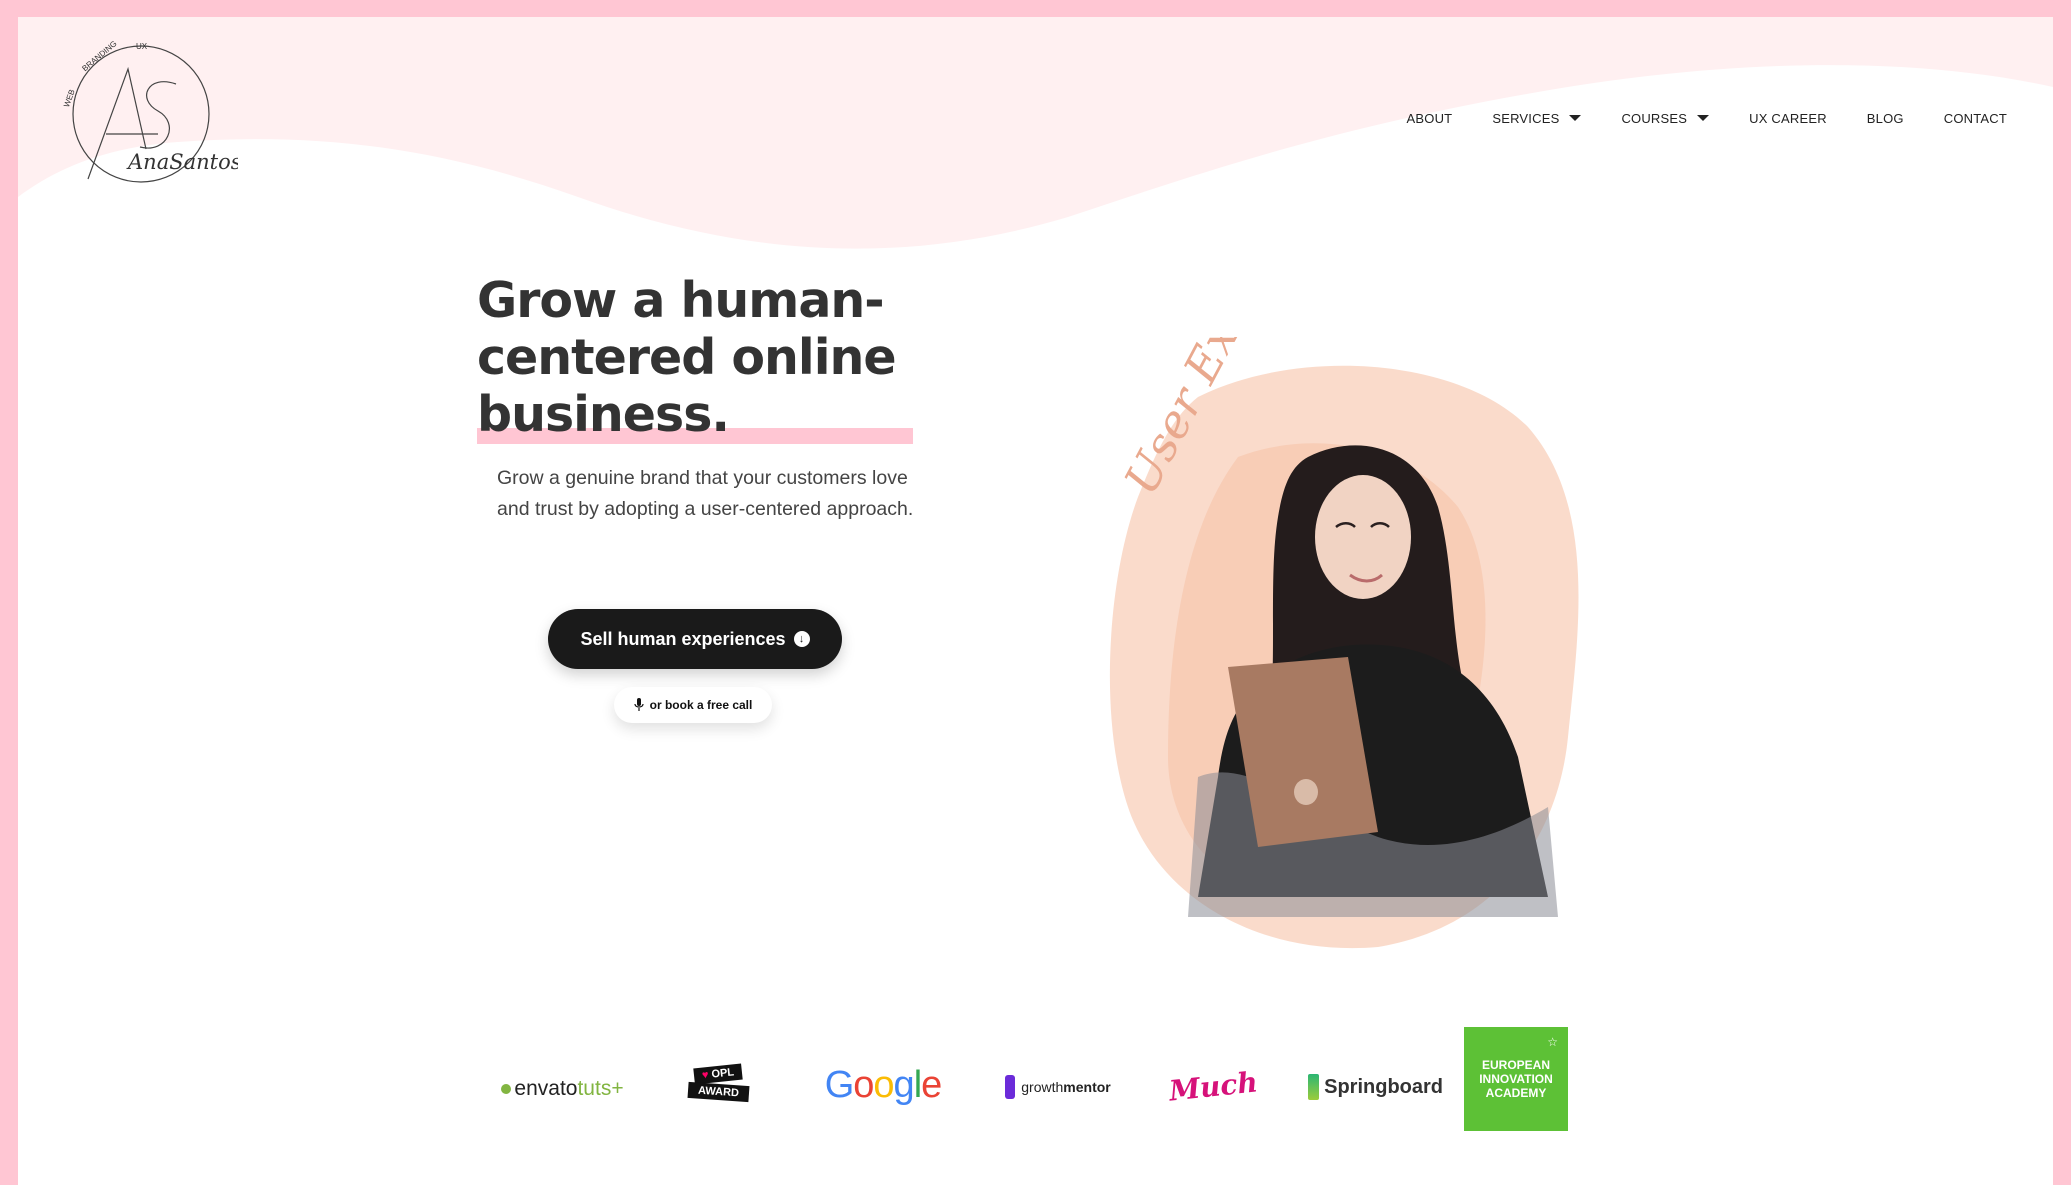 This screenshot has width=2071, height=1185. I want to click on nav-blog: BLOG, so click(1885, 118).